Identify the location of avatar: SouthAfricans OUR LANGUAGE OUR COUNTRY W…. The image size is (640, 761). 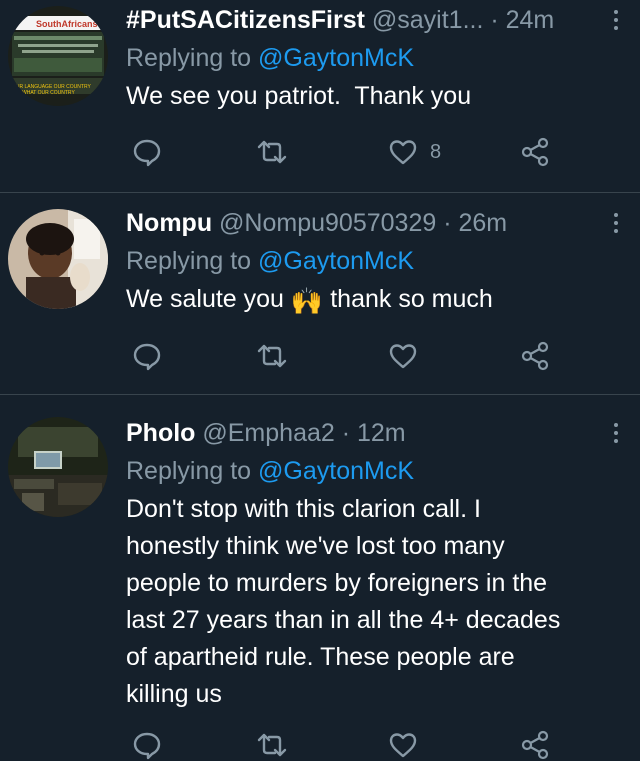
(58, 56).